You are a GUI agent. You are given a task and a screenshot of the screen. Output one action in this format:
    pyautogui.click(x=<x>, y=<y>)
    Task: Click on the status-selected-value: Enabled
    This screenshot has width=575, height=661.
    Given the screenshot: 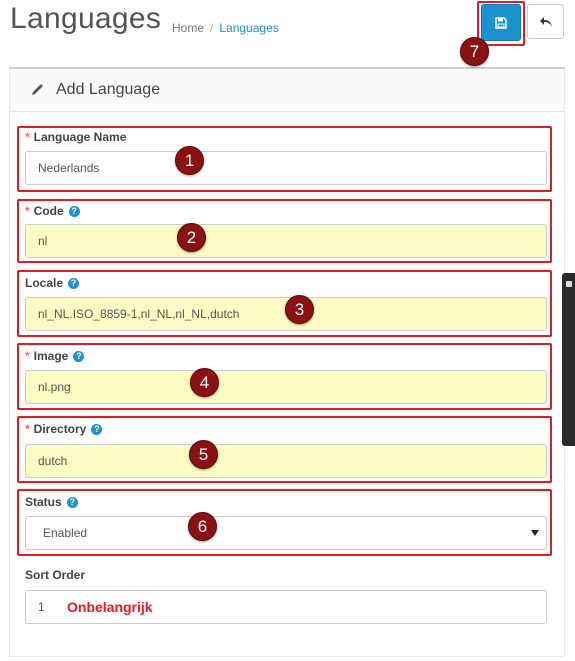 What is the action you would take?
    pyautogui.click(x=65, y=533)
    